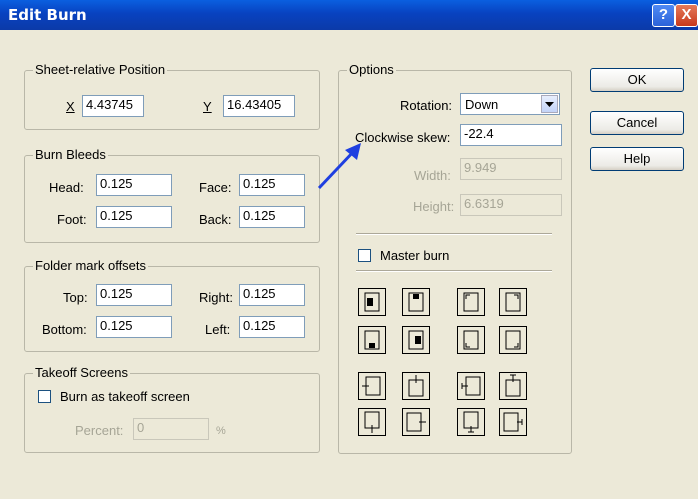  Describe the element at coordinates (511, 135) in the screenshot. I see `clockwise-skew-input: -22.4` at that location.